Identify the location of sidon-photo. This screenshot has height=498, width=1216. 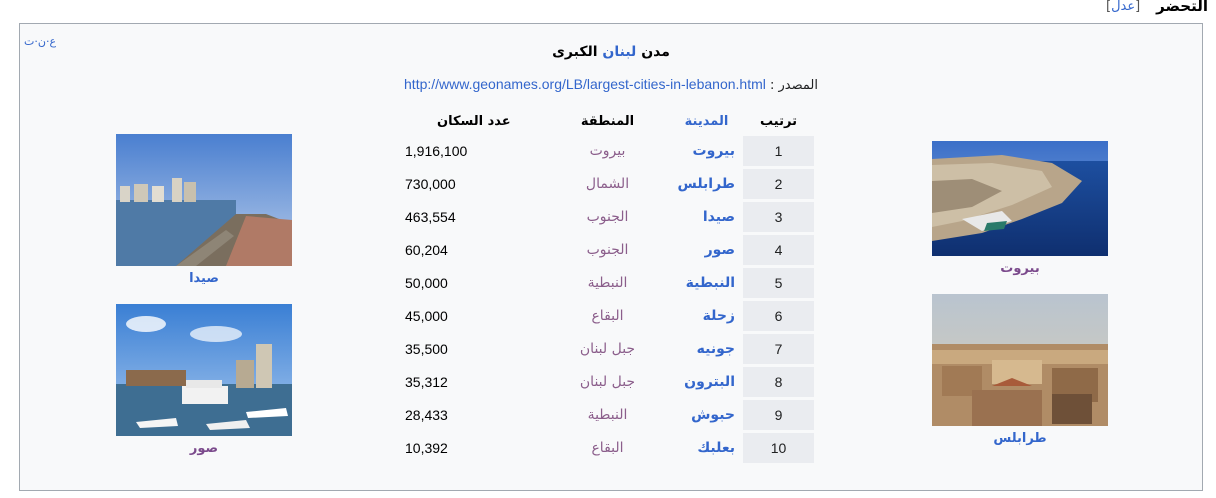
(204, 200).